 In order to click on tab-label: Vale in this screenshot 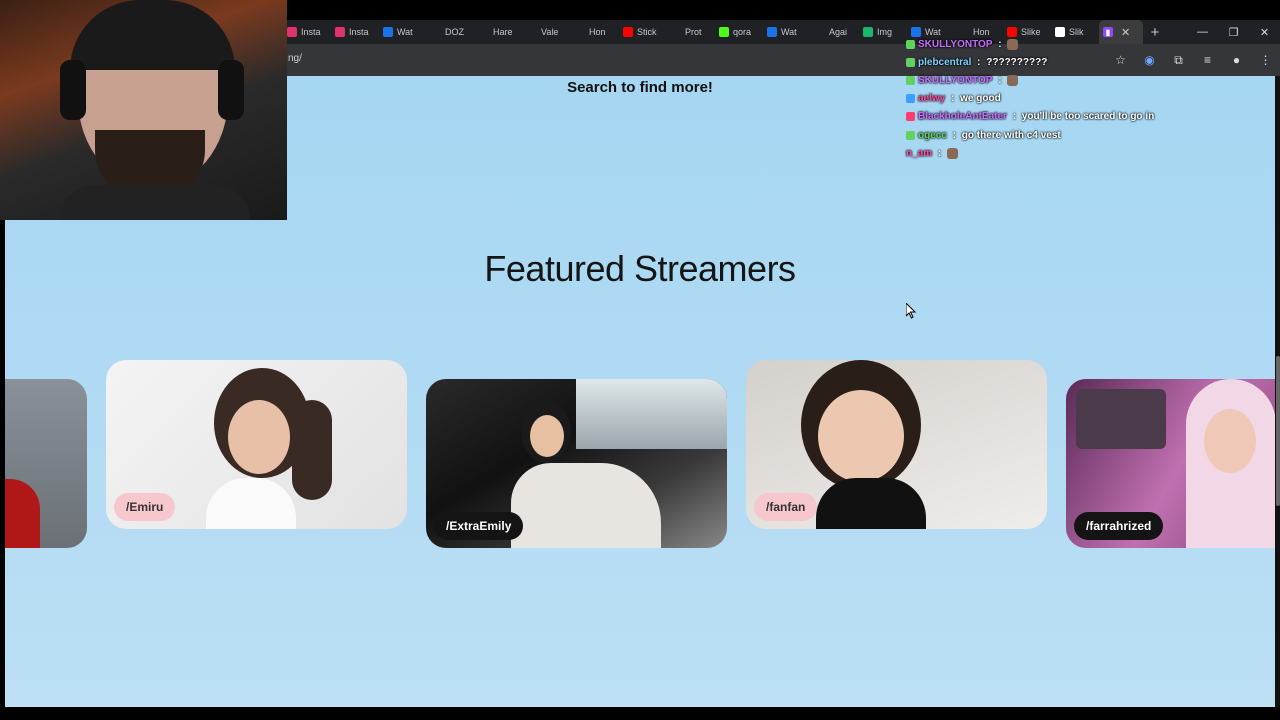, I will do `click(550, 32)`.